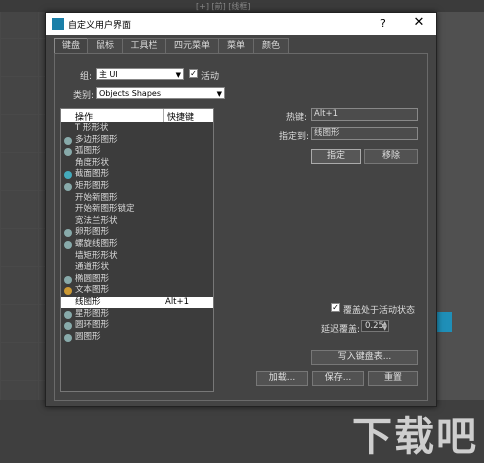 The width and height of the screenshot is (484, 463). I want to click on scene-object, so click(444, 322).